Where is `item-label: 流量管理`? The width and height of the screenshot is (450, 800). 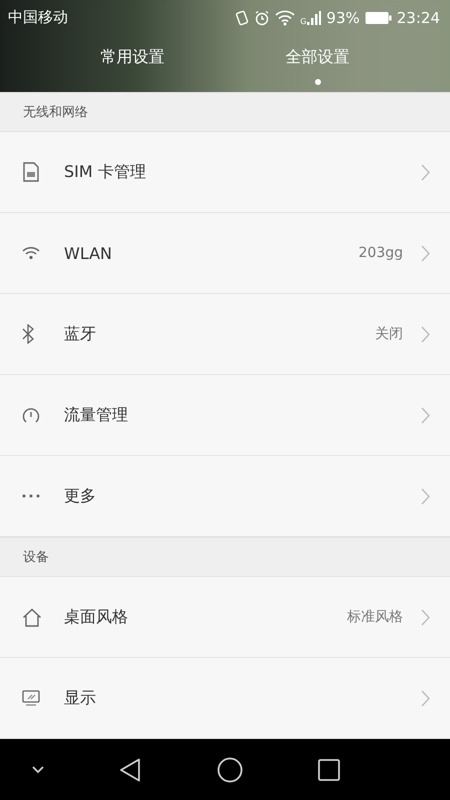 item-label: 流量管理 is located at coordinates (96, 415).